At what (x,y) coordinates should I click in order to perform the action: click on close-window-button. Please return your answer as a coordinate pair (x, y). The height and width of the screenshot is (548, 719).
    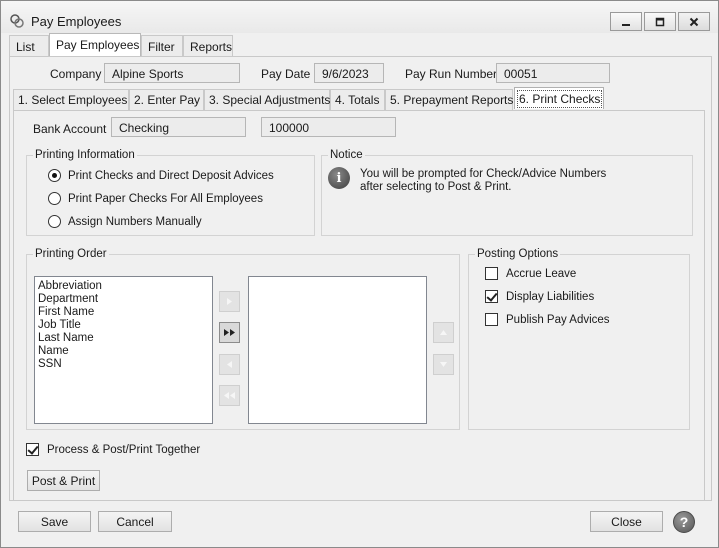
    Looking at the image, I should click on (694, 21).